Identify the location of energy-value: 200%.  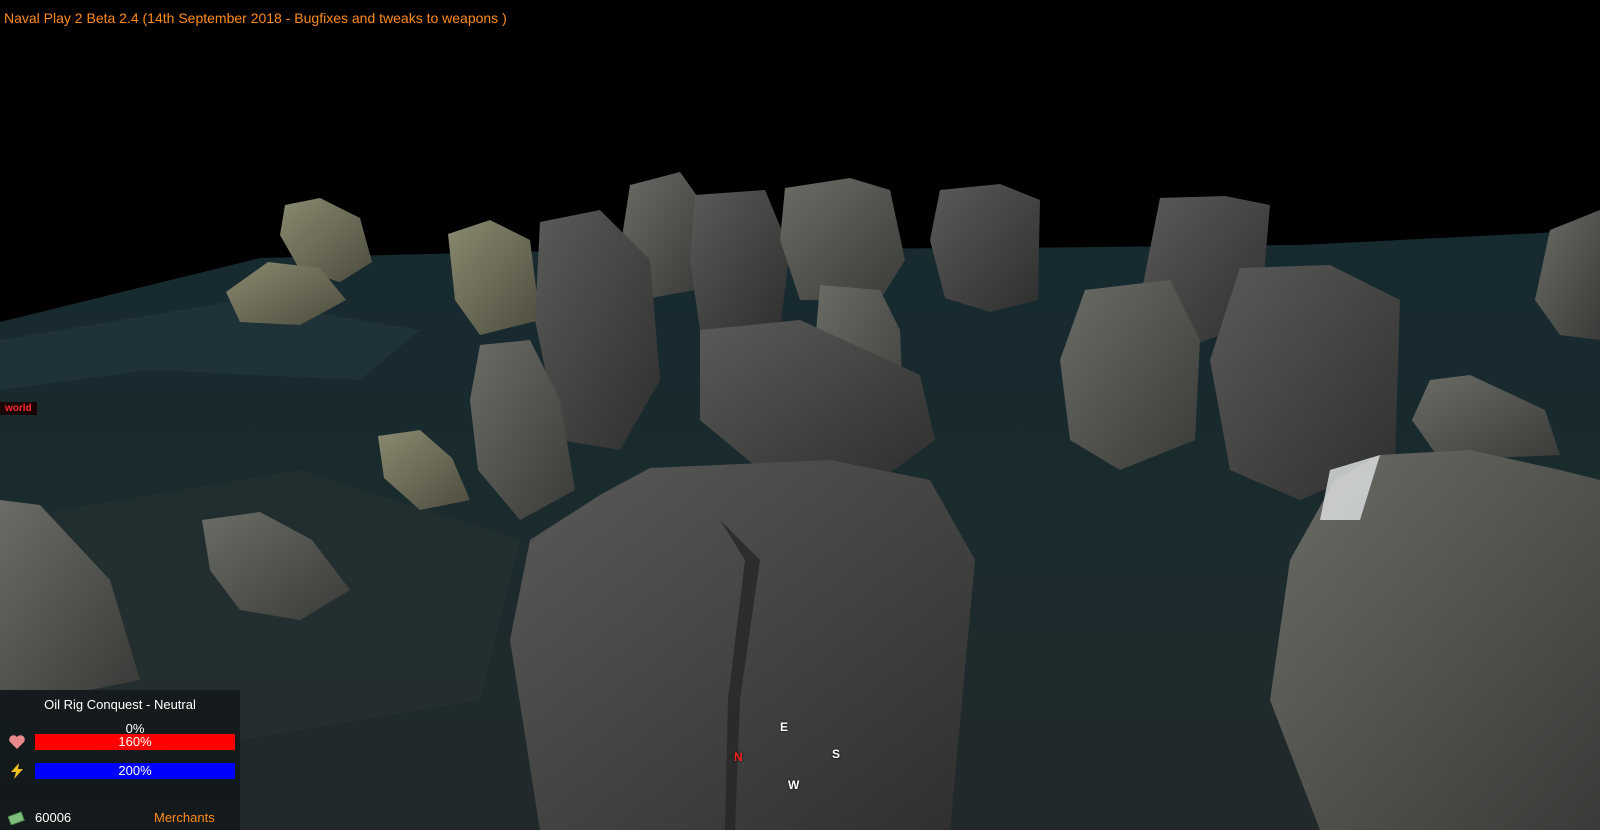
(135, 770).